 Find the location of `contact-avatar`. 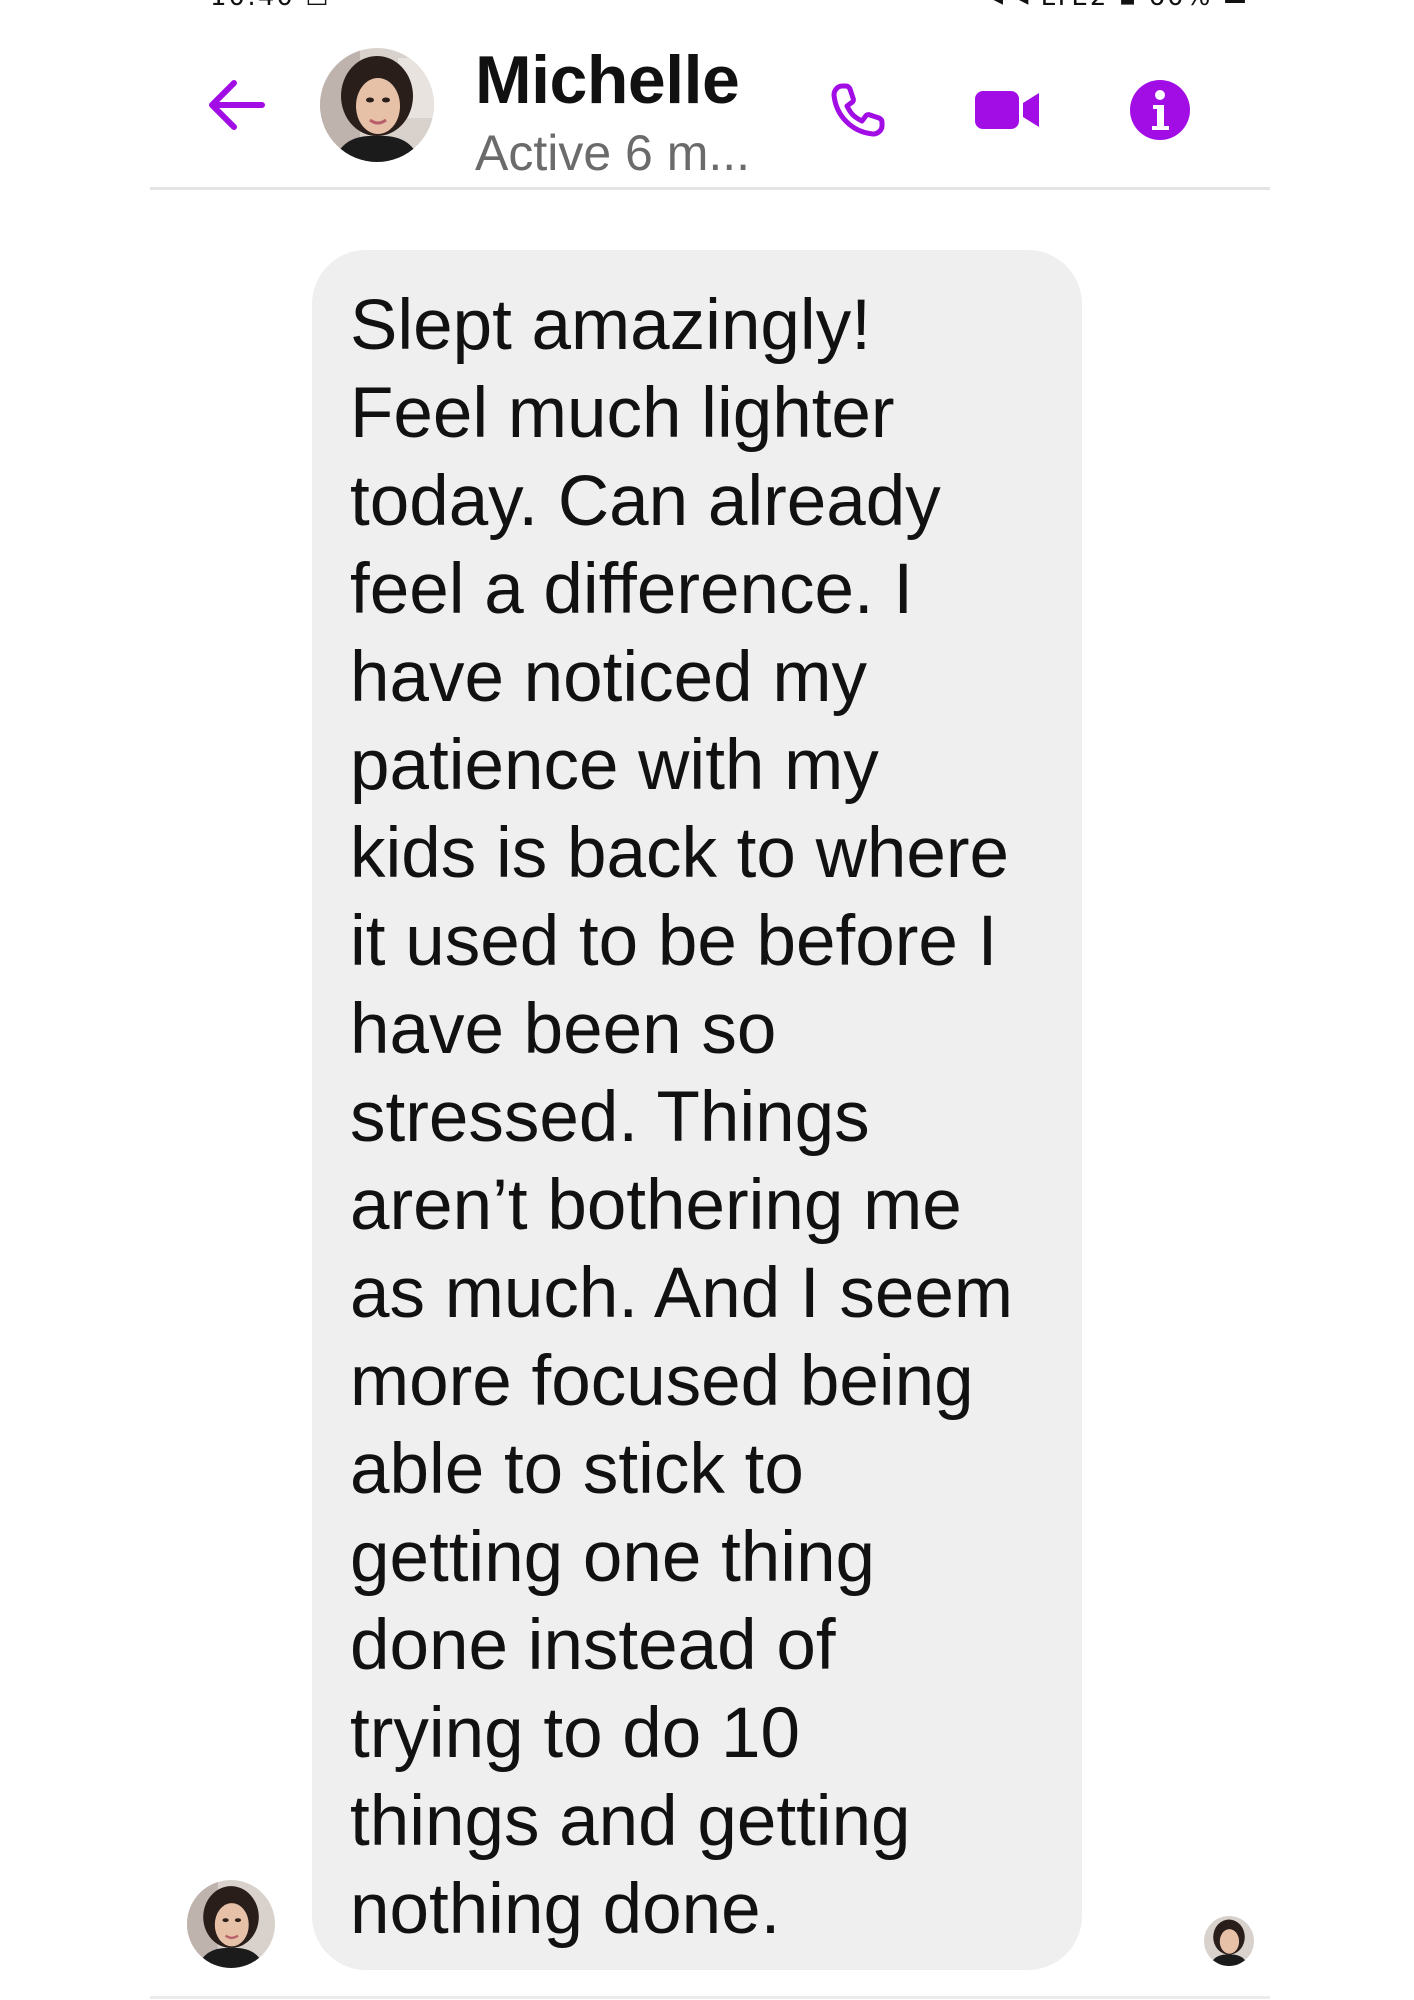

contact-avatar is located at coordinates (377, 105).